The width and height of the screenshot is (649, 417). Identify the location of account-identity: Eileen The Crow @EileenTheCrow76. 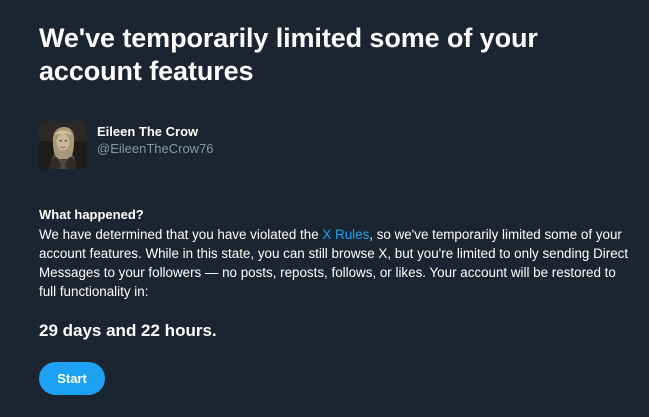
(155, 140).